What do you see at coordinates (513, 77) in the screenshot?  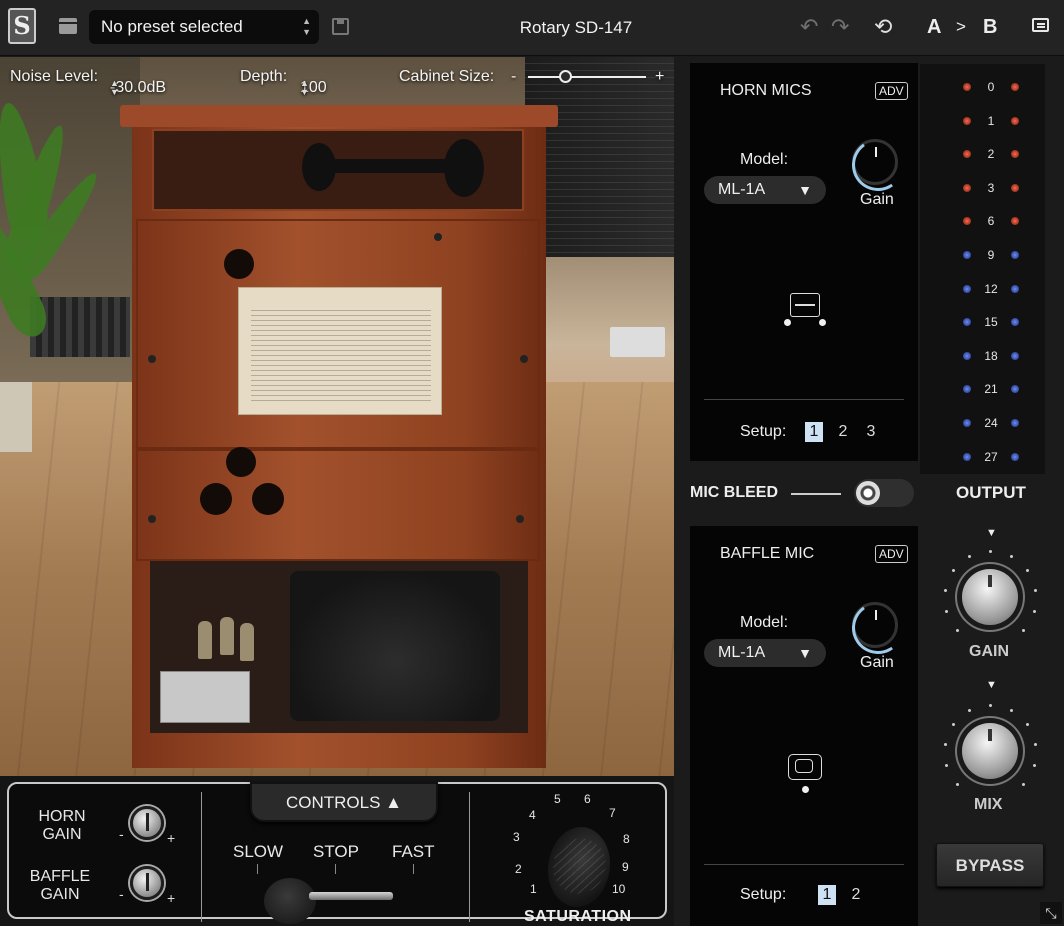 I see `cabinet-size-minus: -` at bounding box center [513, 77].